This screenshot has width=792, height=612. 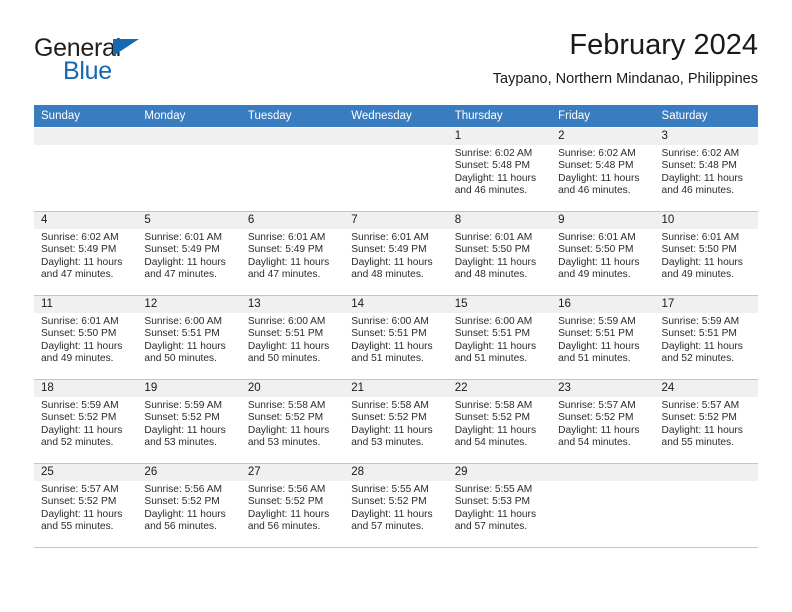 I want to click on daylight-duration-line2: and 53 minutes., so click(x=284, y=443).